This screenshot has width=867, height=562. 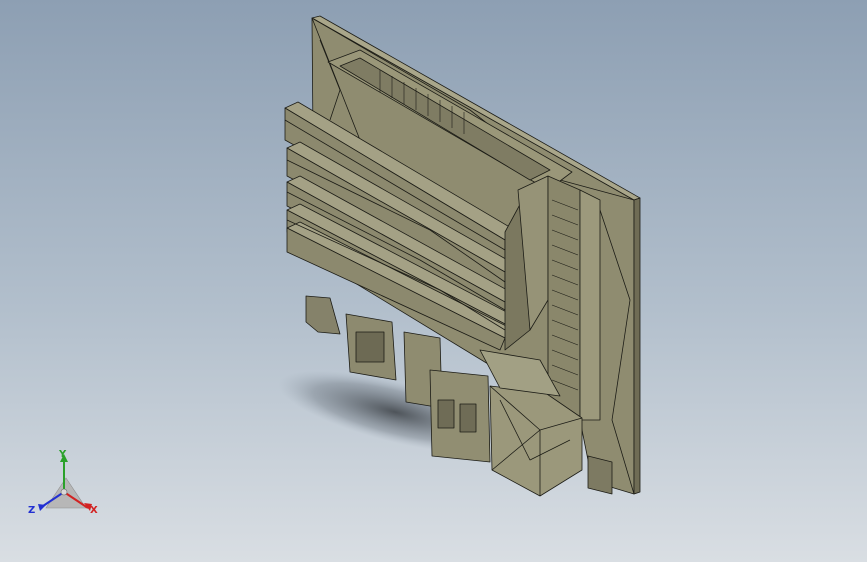 What do you see at coordinates (63, 454) in the screenshot?
I see `y-axis-label: Y` at bounding box center [63, 454].